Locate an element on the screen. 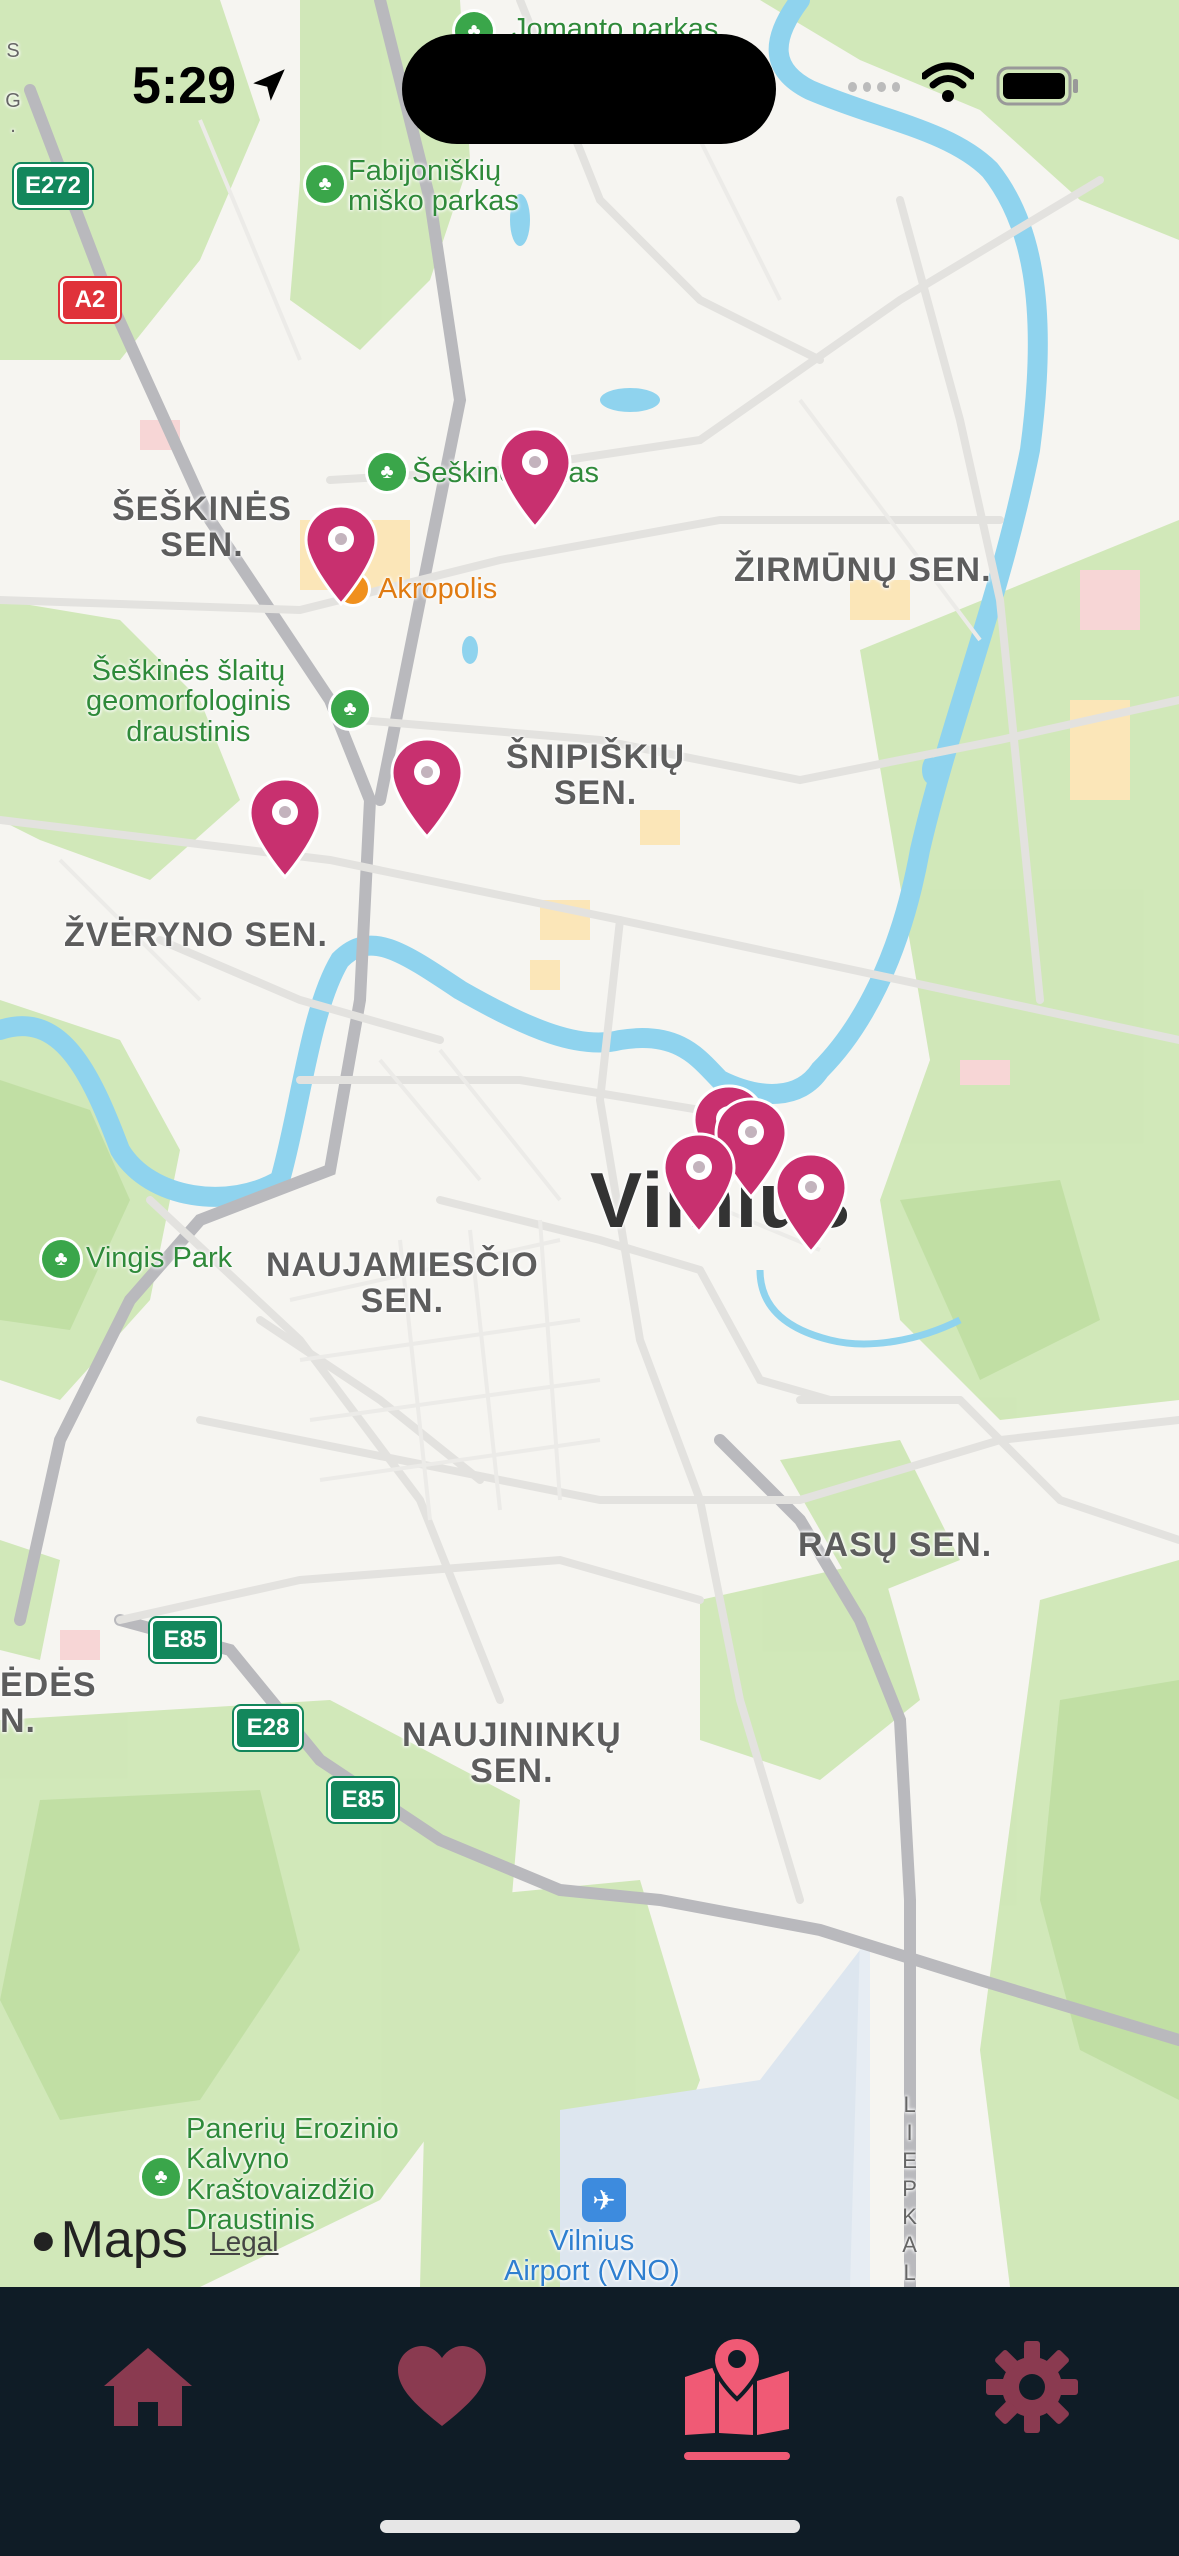  wifi-icon is located at coordinates (948, 82).